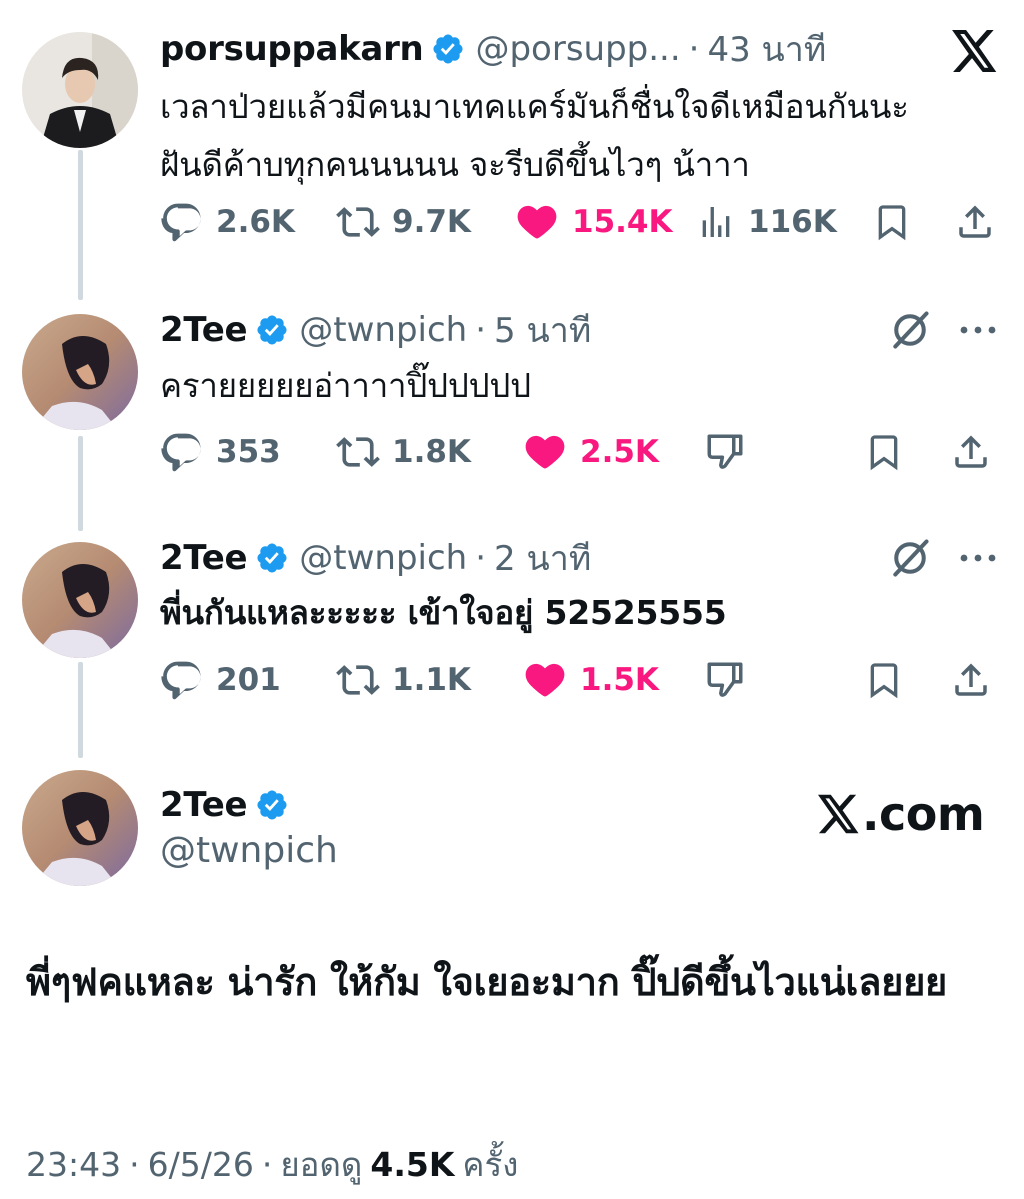 The width and height of the screenshot is (1024, 1199). I want to click on reply-count: 2.6K, so click(255, 222).